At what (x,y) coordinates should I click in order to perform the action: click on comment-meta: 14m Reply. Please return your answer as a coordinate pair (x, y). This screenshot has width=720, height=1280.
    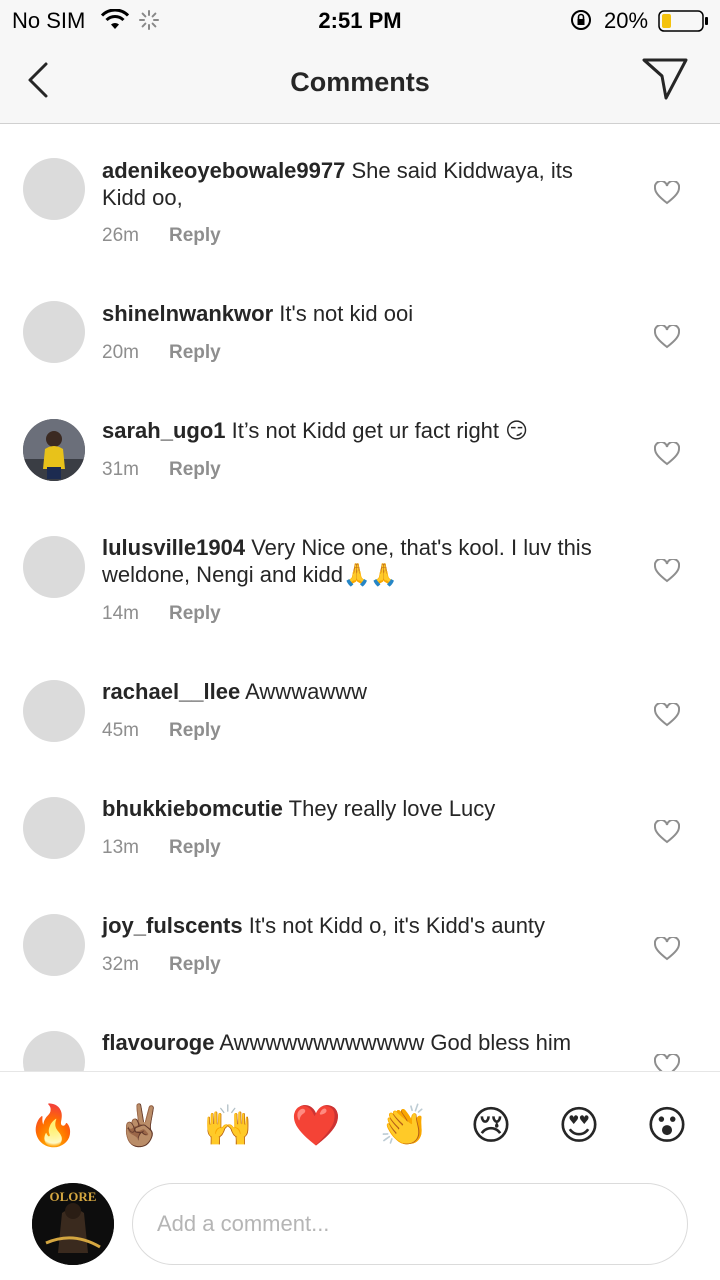
    Looking at the image, I should click on (161, 614).